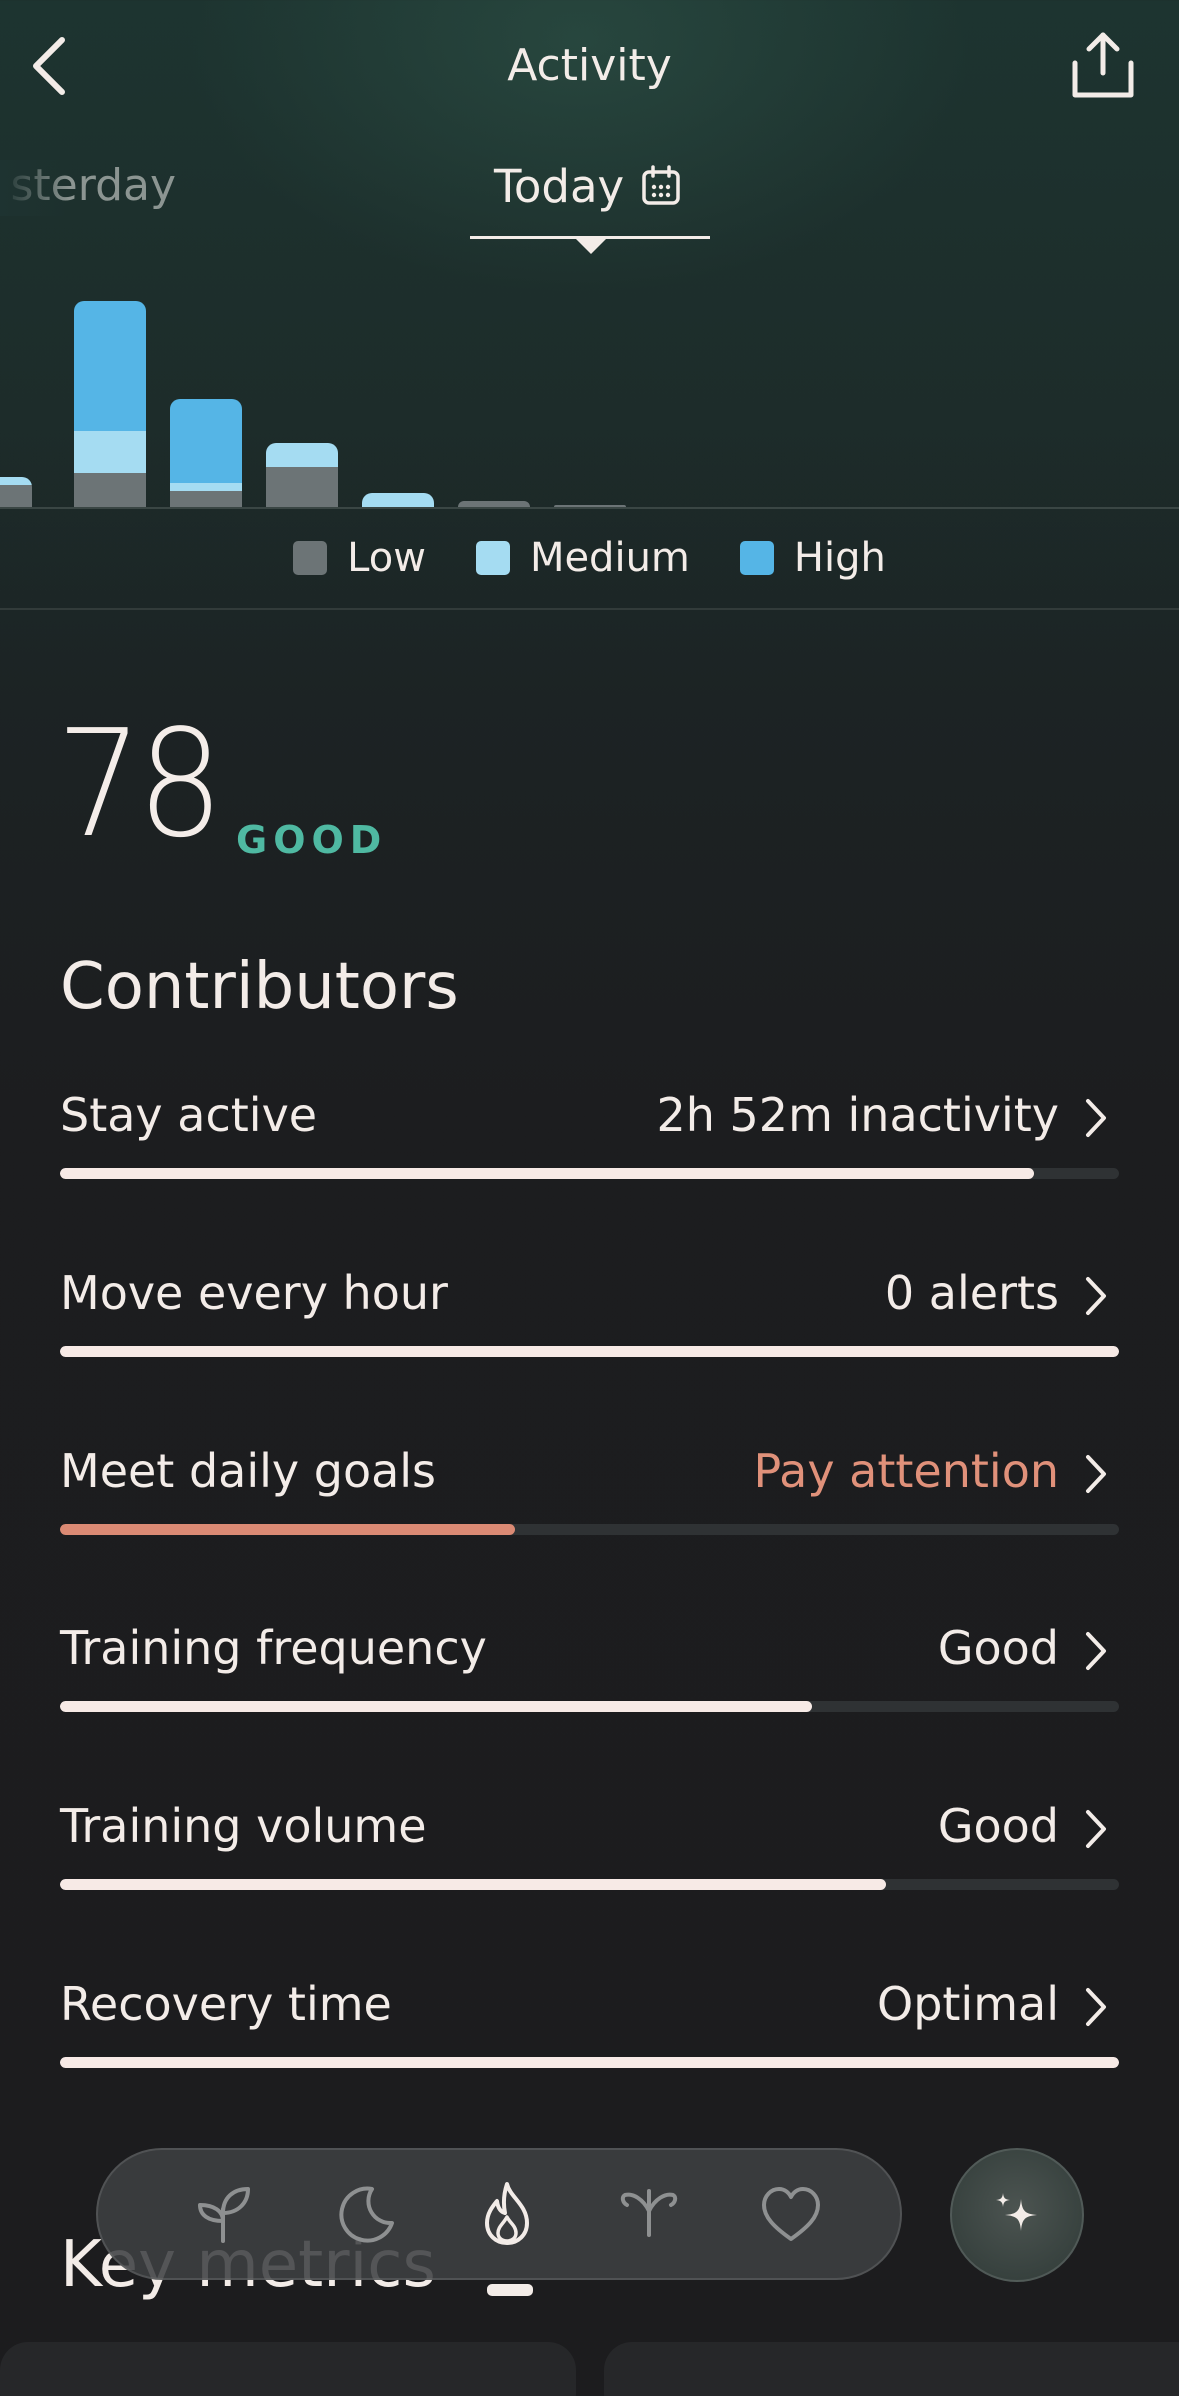 The image size is (1179, 2396). Describe the element at coordinates (140, 784) in the screenshot. I see `activity-score: 78` at that location.